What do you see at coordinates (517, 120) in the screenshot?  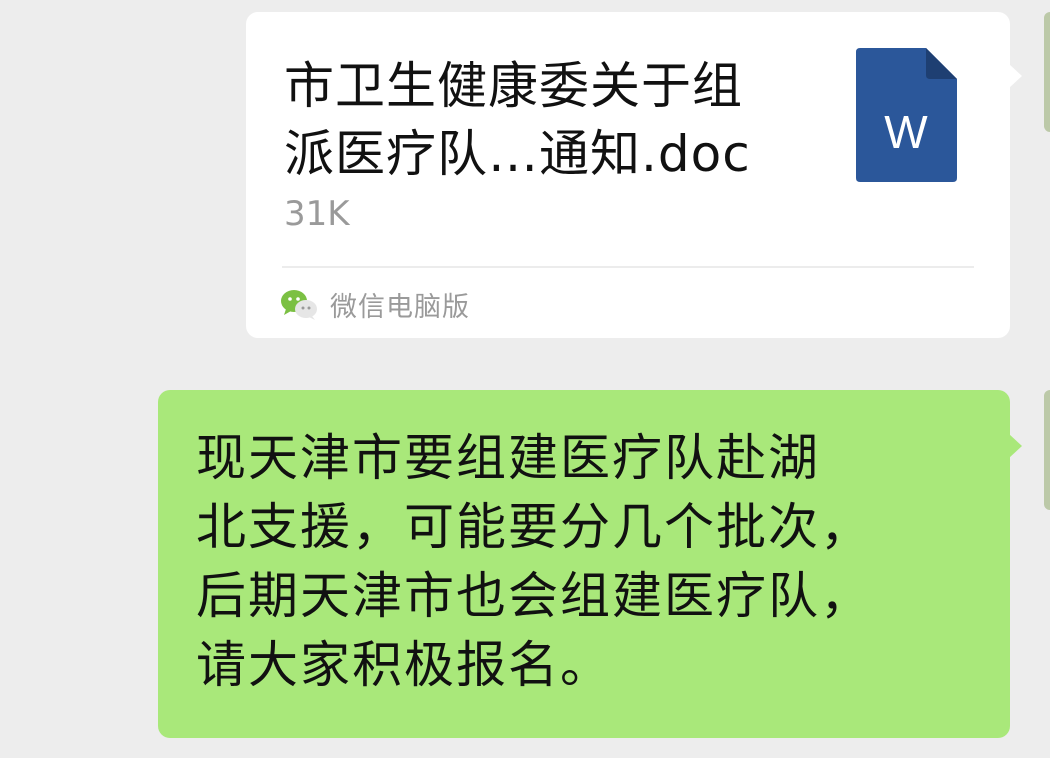 I see `file-name: 市卫生健康委关于组 派医疗队…通知.doc` at bounding box center [517, 120].